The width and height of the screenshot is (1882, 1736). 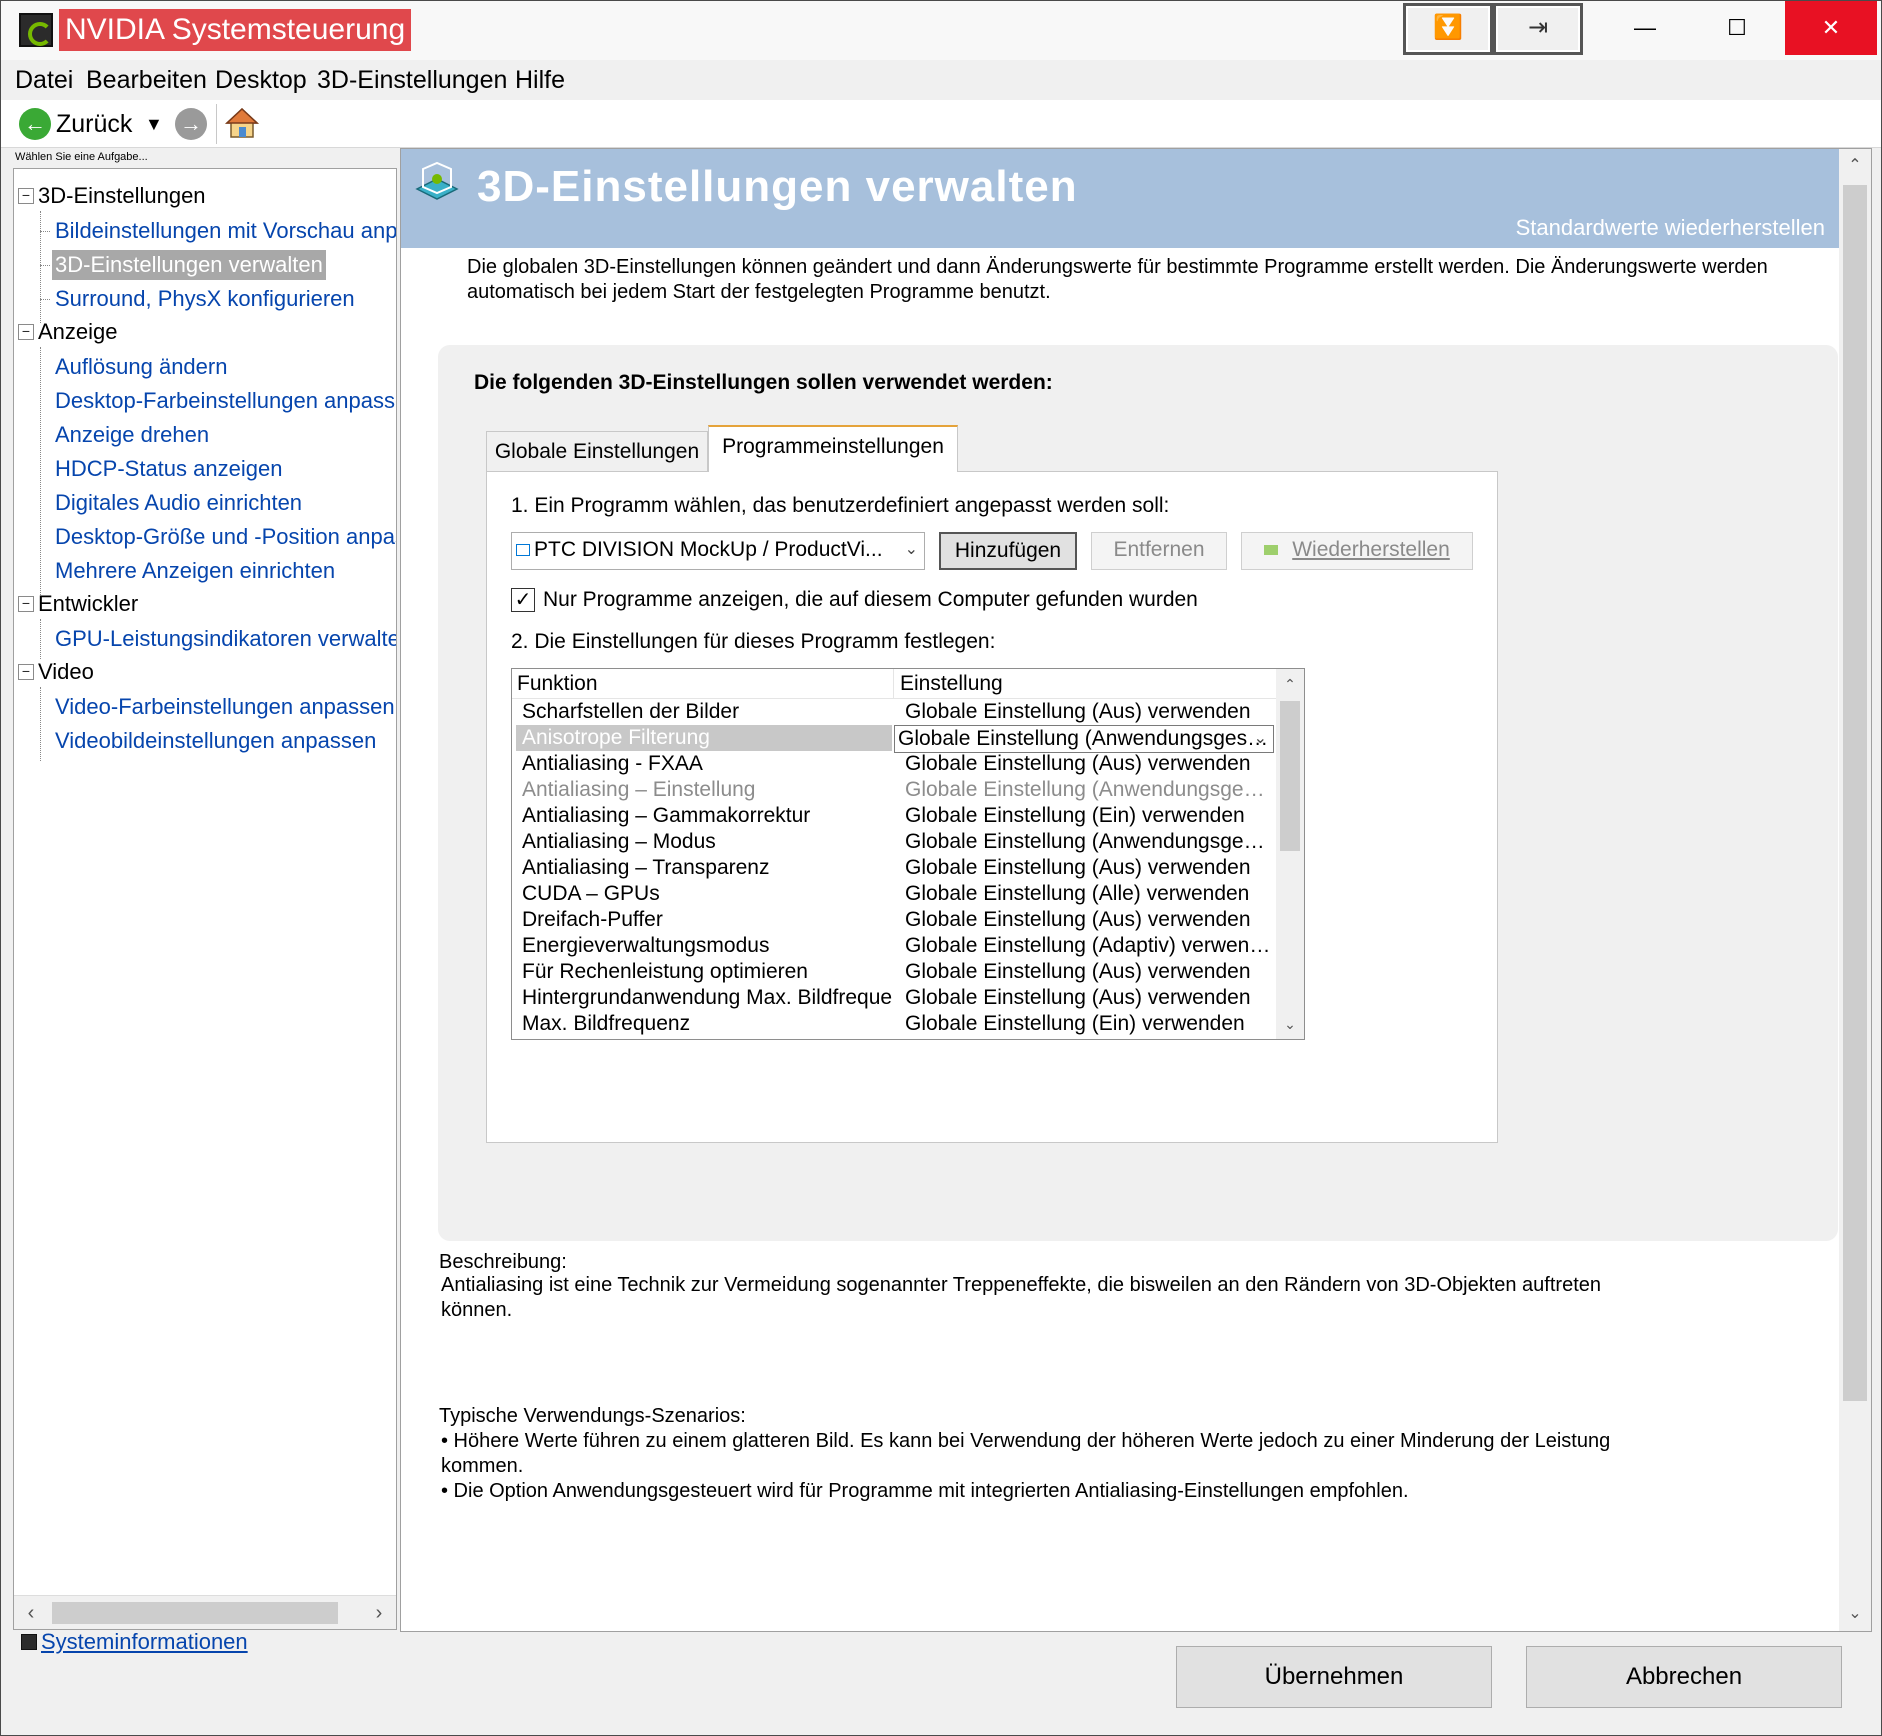 I want to click on back-arrow-icon: ←, so click(x=35, y=124).